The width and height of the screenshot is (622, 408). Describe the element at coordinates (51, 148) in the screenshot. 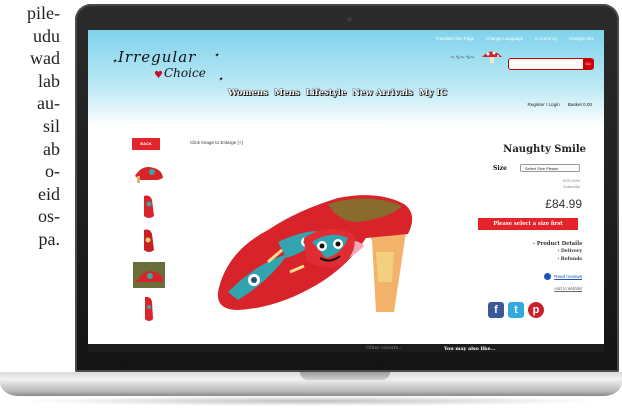

I see `article-line: ab` at that location.